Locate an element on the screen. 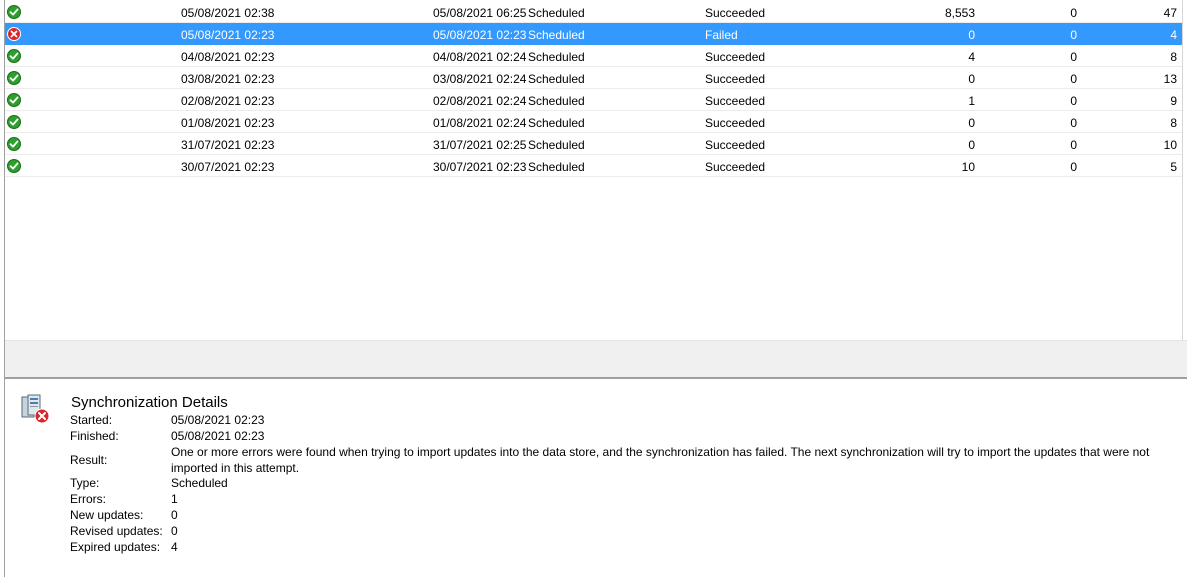 The width and height of the screenshot is (1187, 577). revised-updates-label: Revised updates: is located at coordinates (116, 531).